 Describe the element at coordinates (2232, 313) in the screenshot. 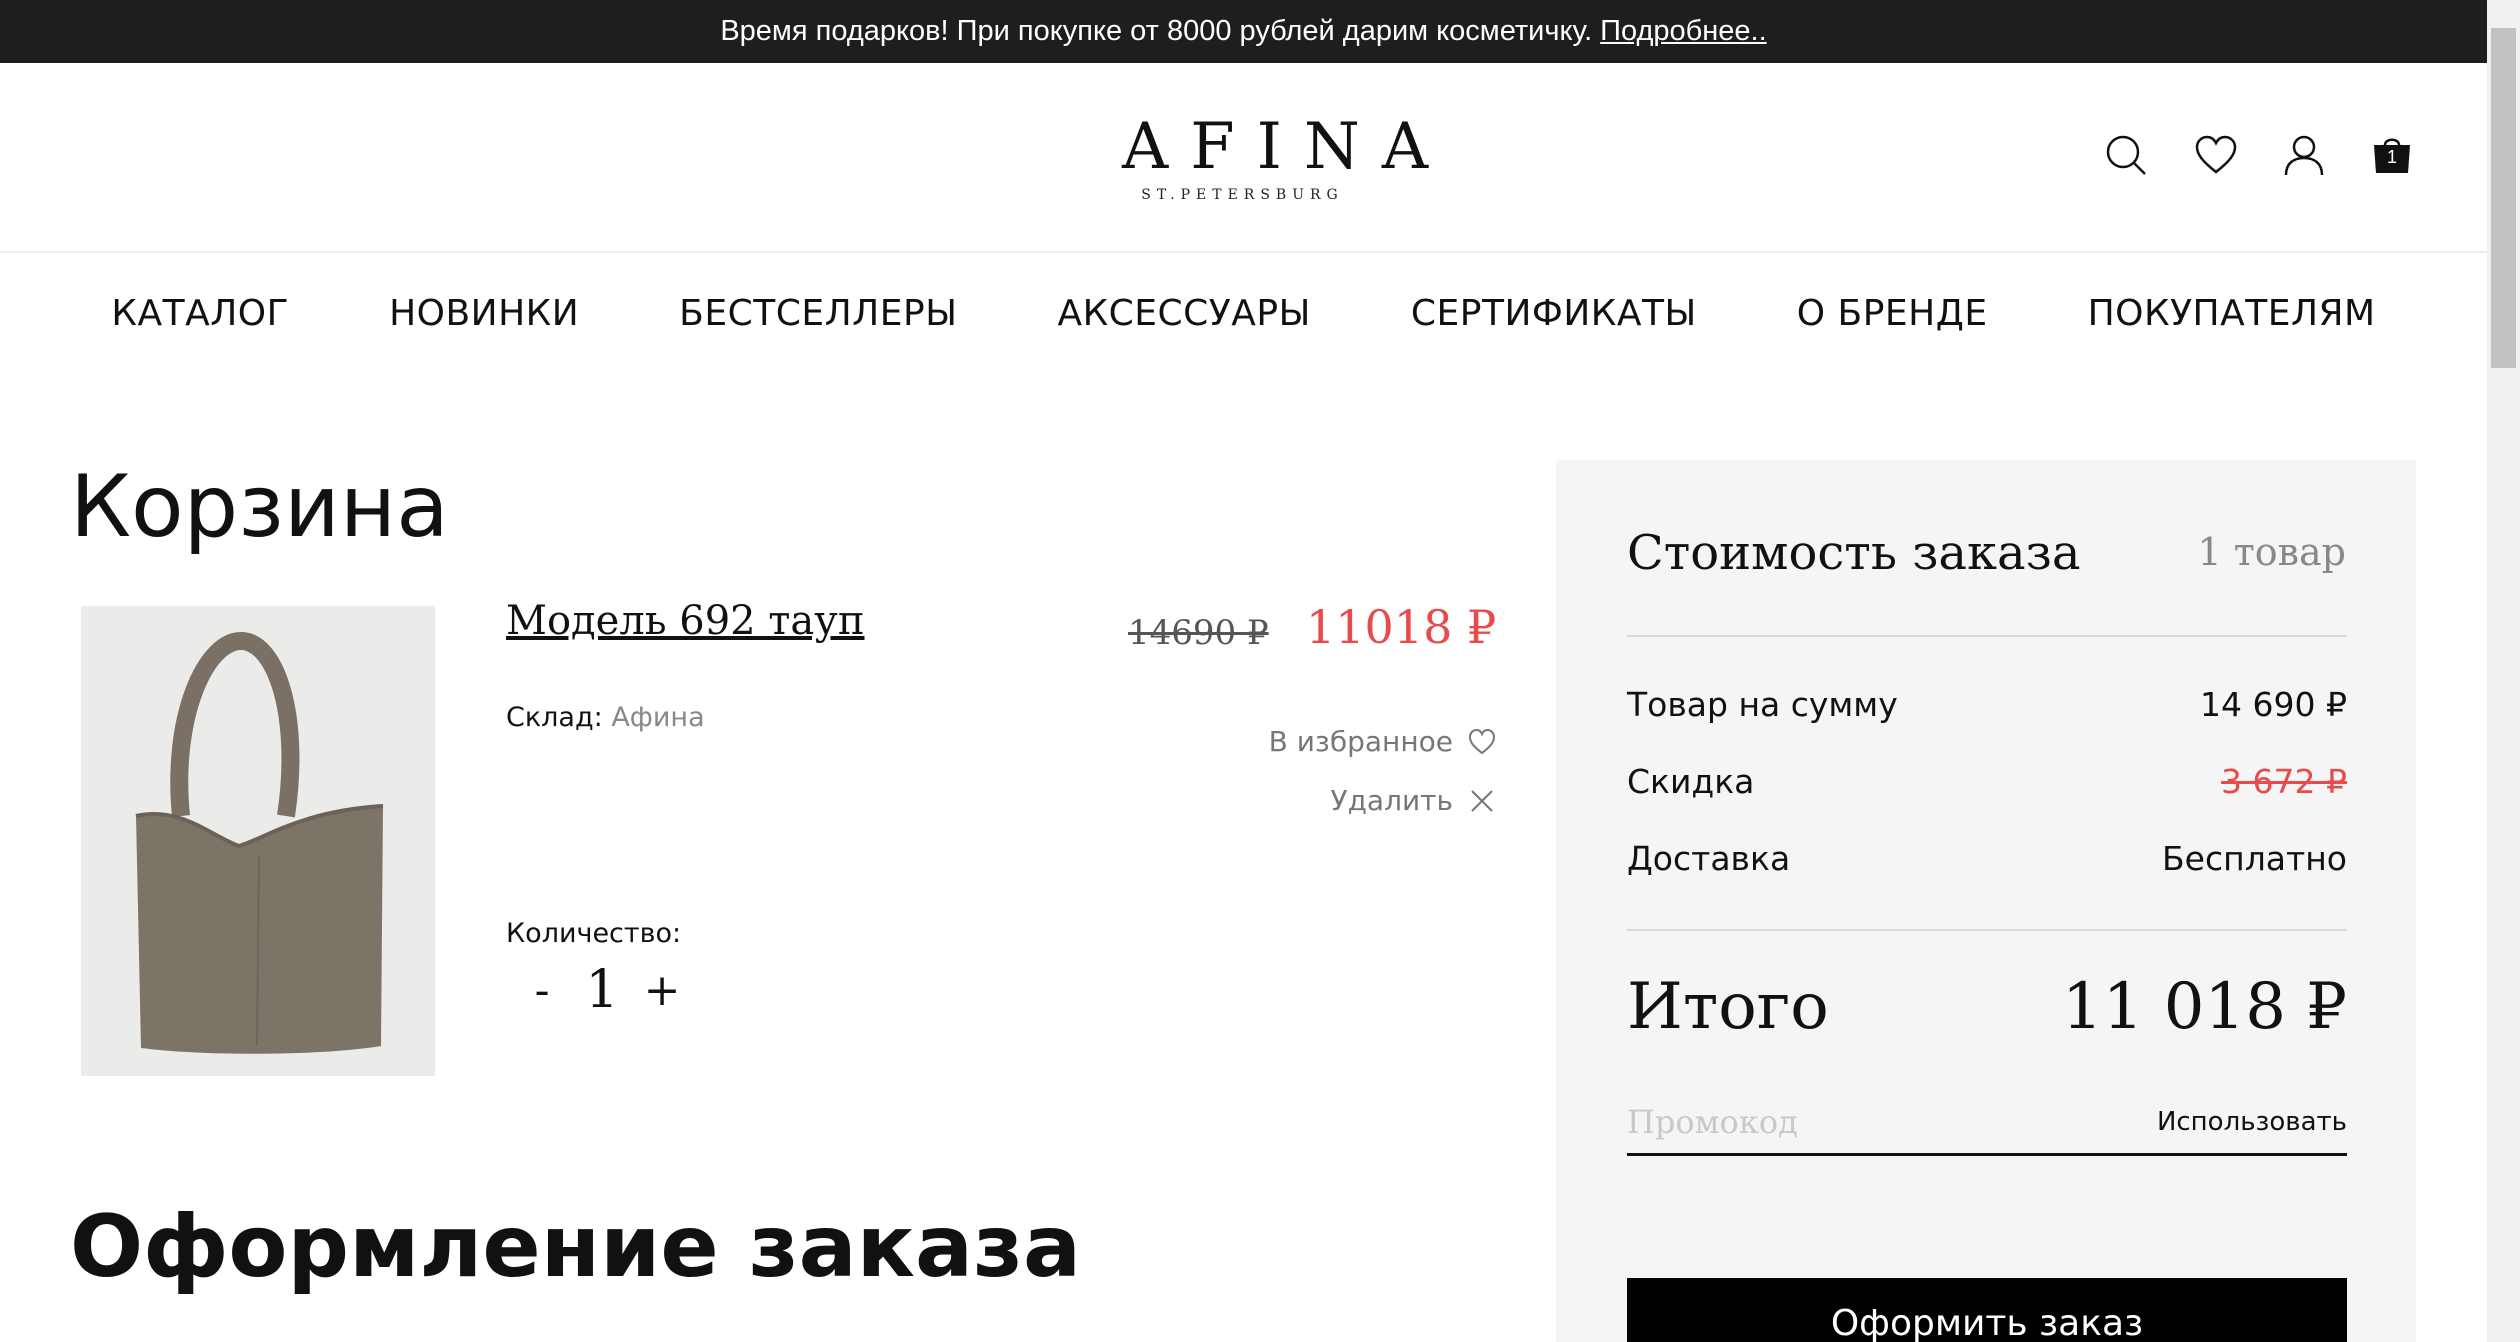

I see `nav-item-customers: ПОКУПАТЕЛЯМ` at that location.